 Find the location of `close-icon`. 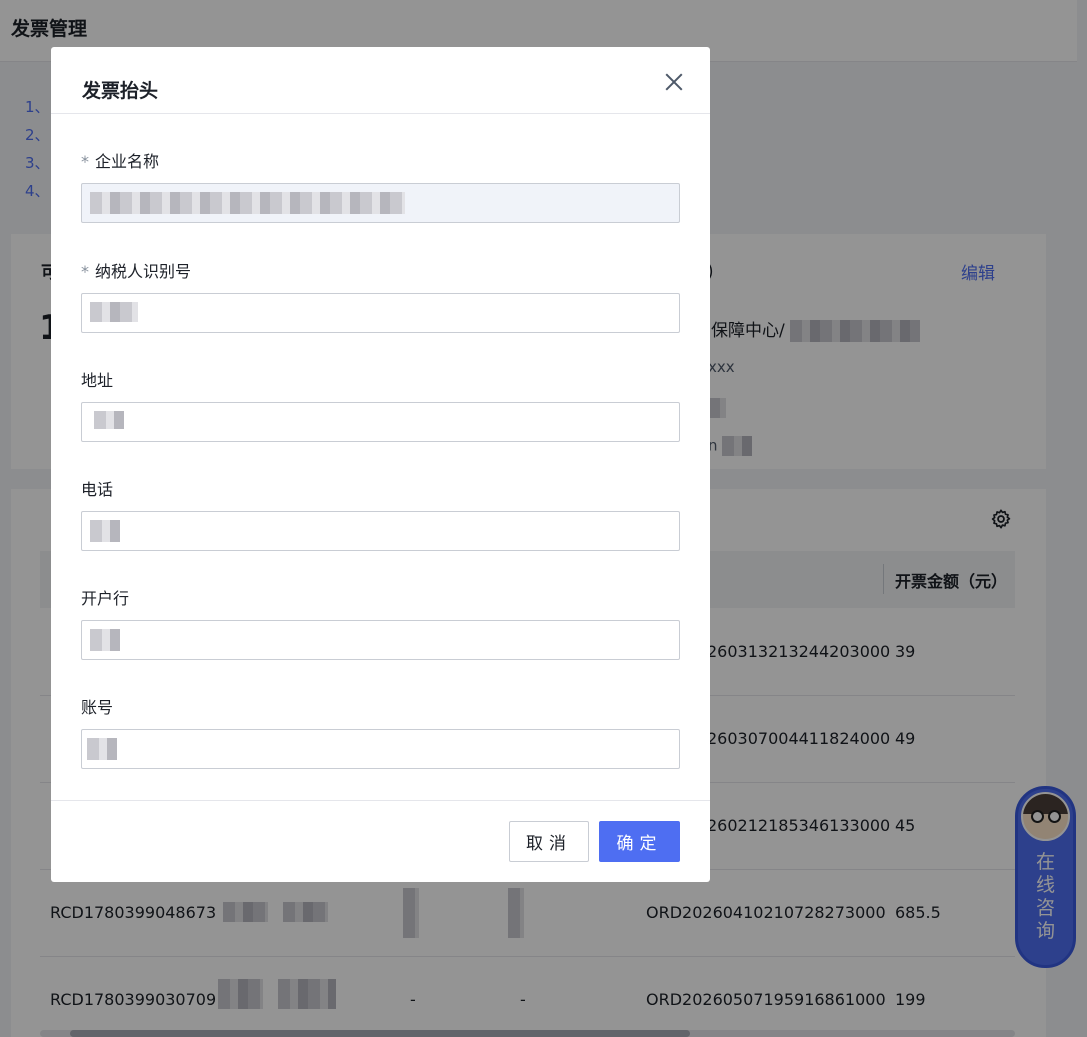

close-icon is located at coordinates (674, 82).